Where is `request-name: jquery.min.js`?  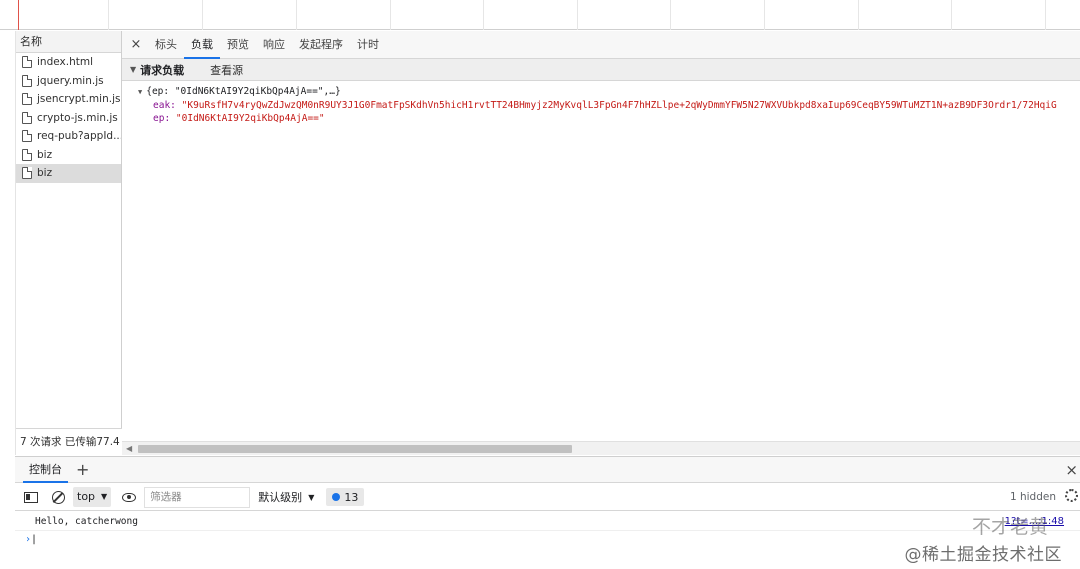
request-name: jquery.min.js is located at coordinates (70, 80).